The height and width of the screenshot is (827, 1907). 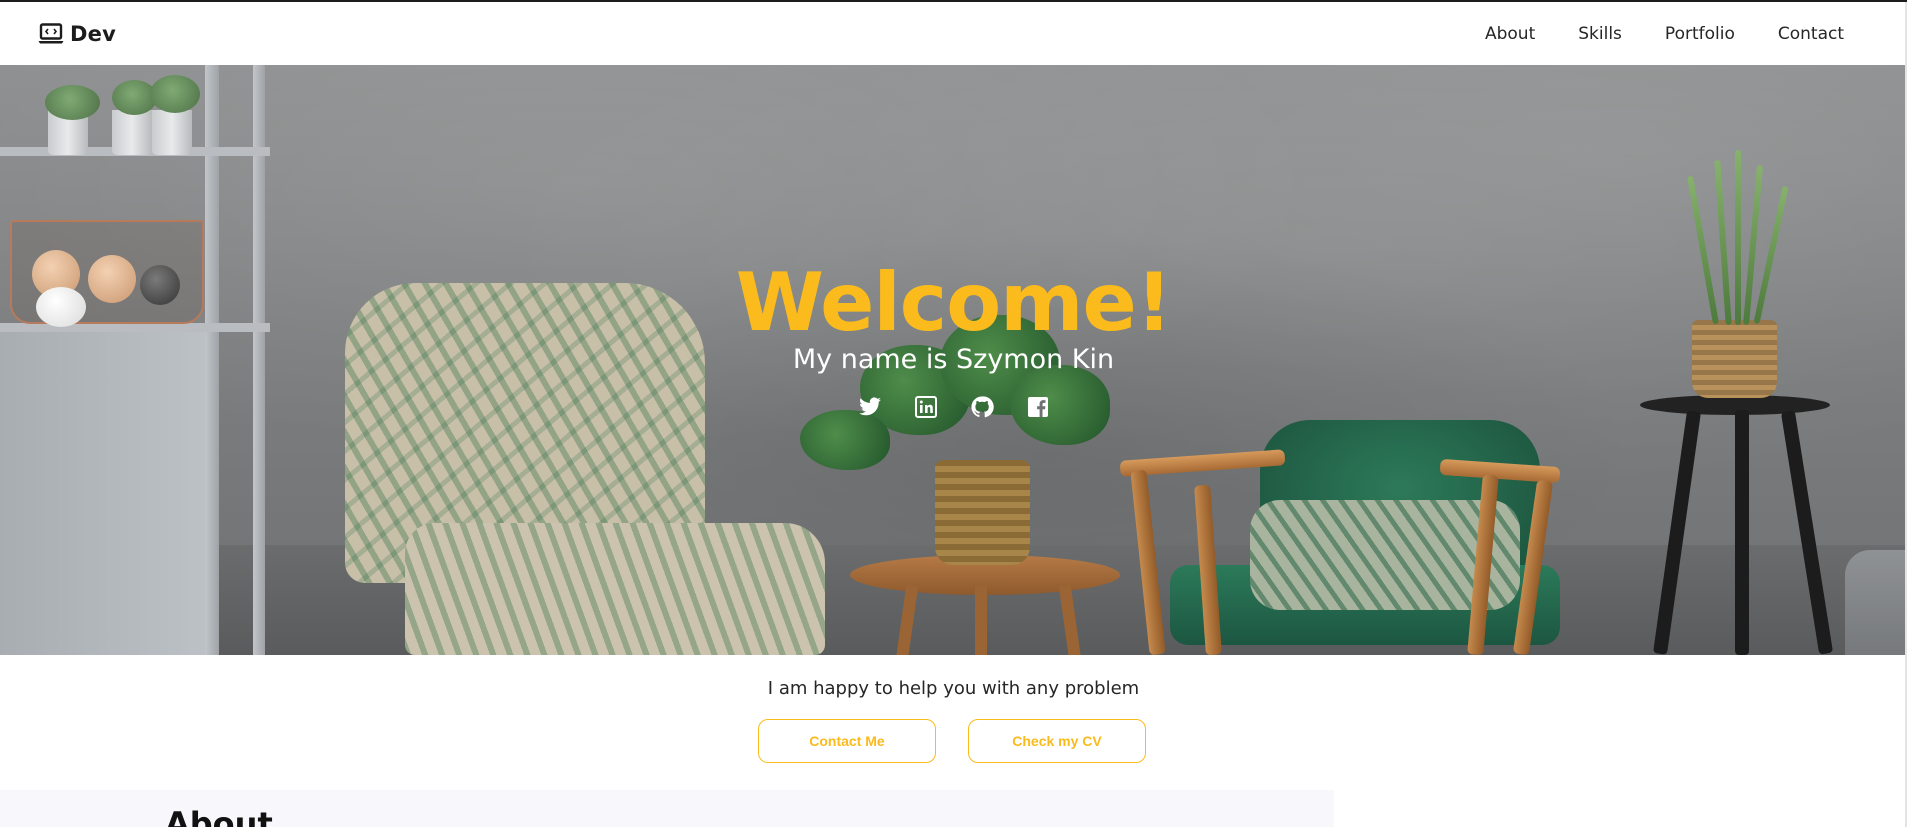 What do you see at coordinates (926, 407) in the screenshot?
I see `linkedin-icon` at bounding box center [926, 407].